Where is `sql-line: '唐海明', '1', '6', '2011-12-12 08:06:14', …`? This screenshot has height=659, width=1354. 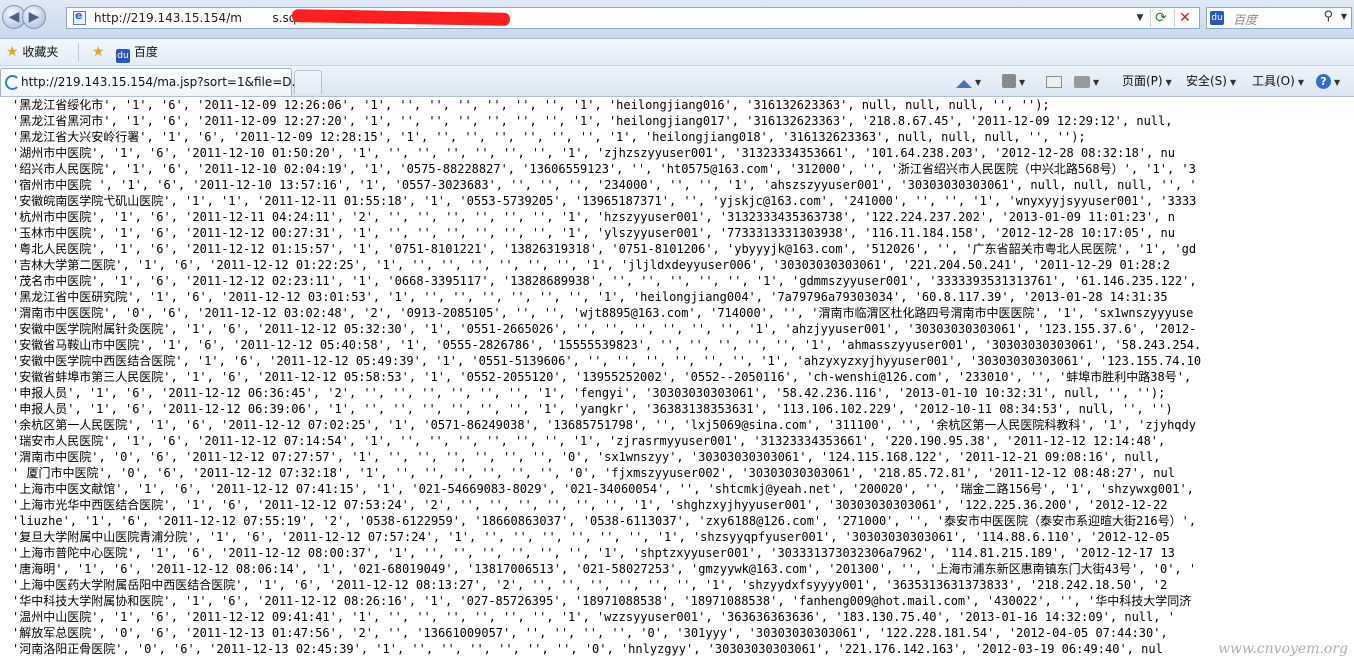
sql-line: '唐海明', '1', '6', '2011-12-12 08:06:14', … is located at coordinates (604, 569).